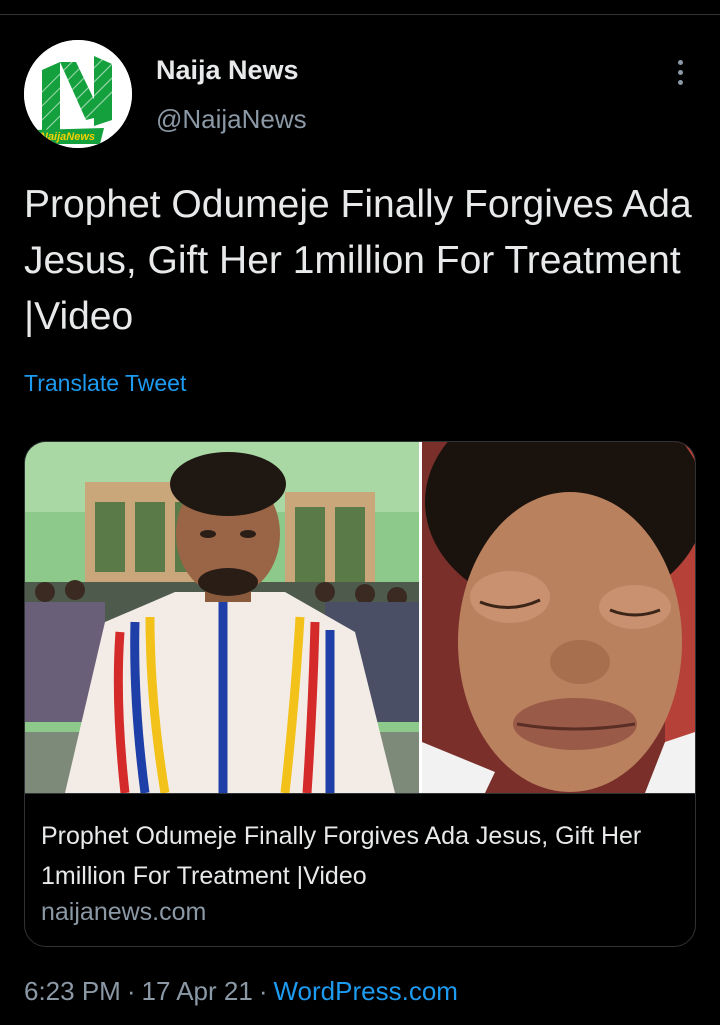  I want to click on tweet-meta: 6:23 PM · 17 Apr 21 · WordPress.com, so click(241, 991).